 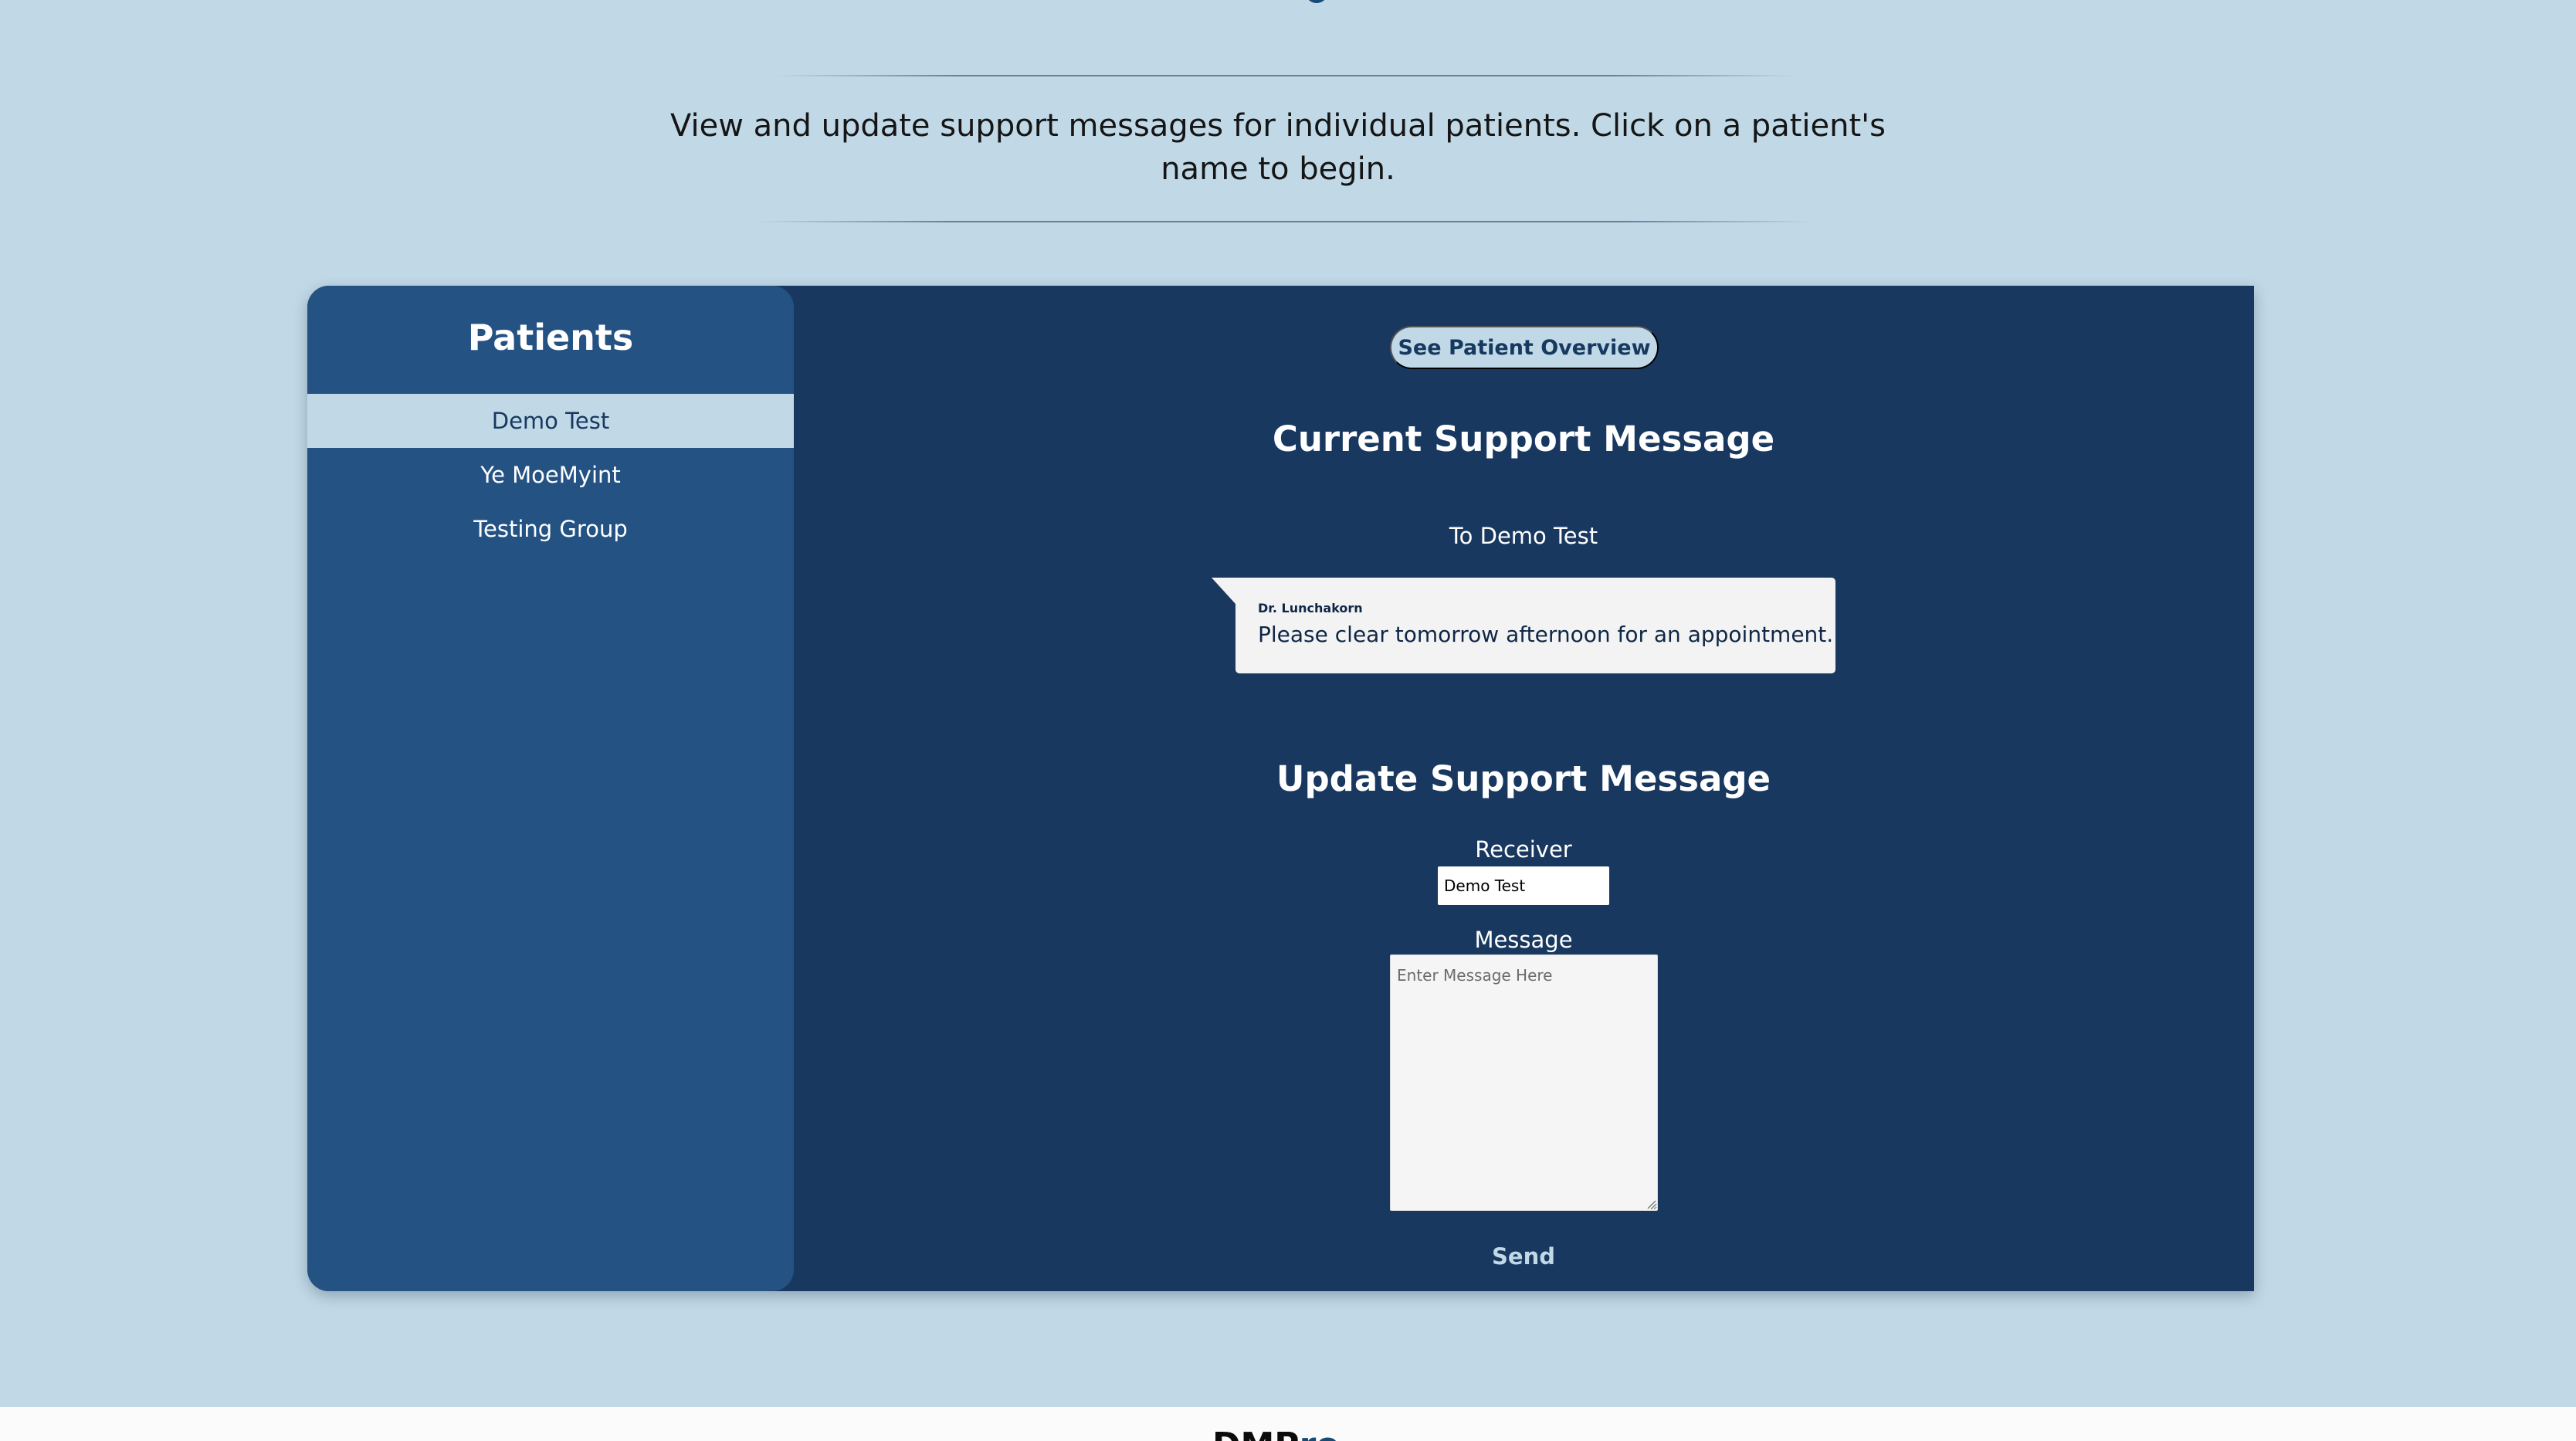 I want to click on partial-logo-icon, so click(x=1316, y=1).